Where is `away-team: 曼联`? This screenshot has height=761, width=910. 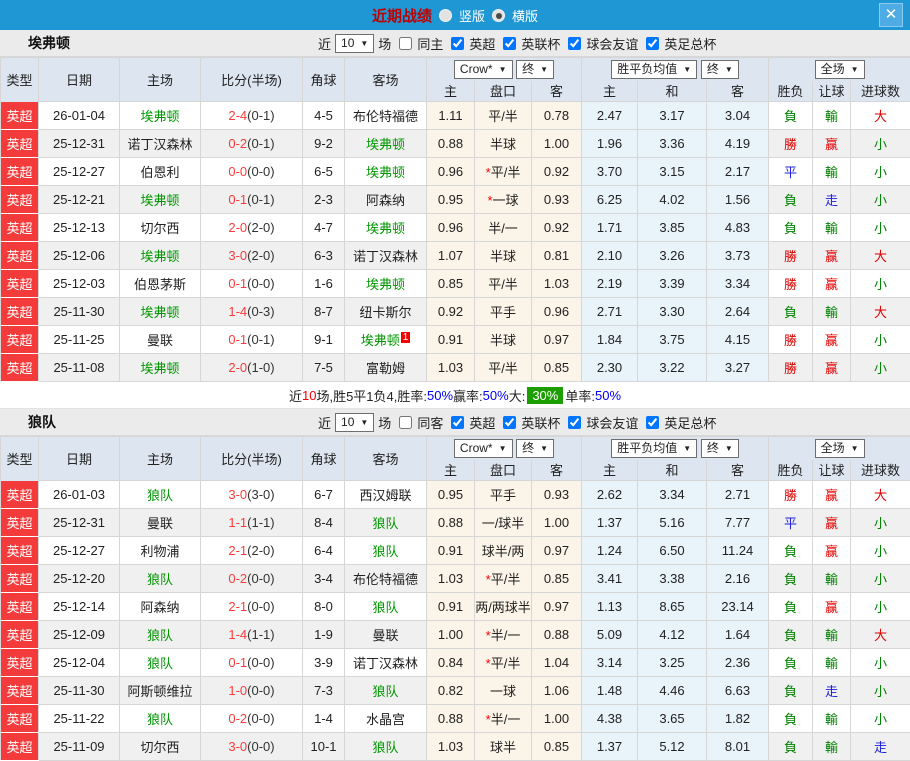
away-team: 曼联 is located at coordinates (385, 635).